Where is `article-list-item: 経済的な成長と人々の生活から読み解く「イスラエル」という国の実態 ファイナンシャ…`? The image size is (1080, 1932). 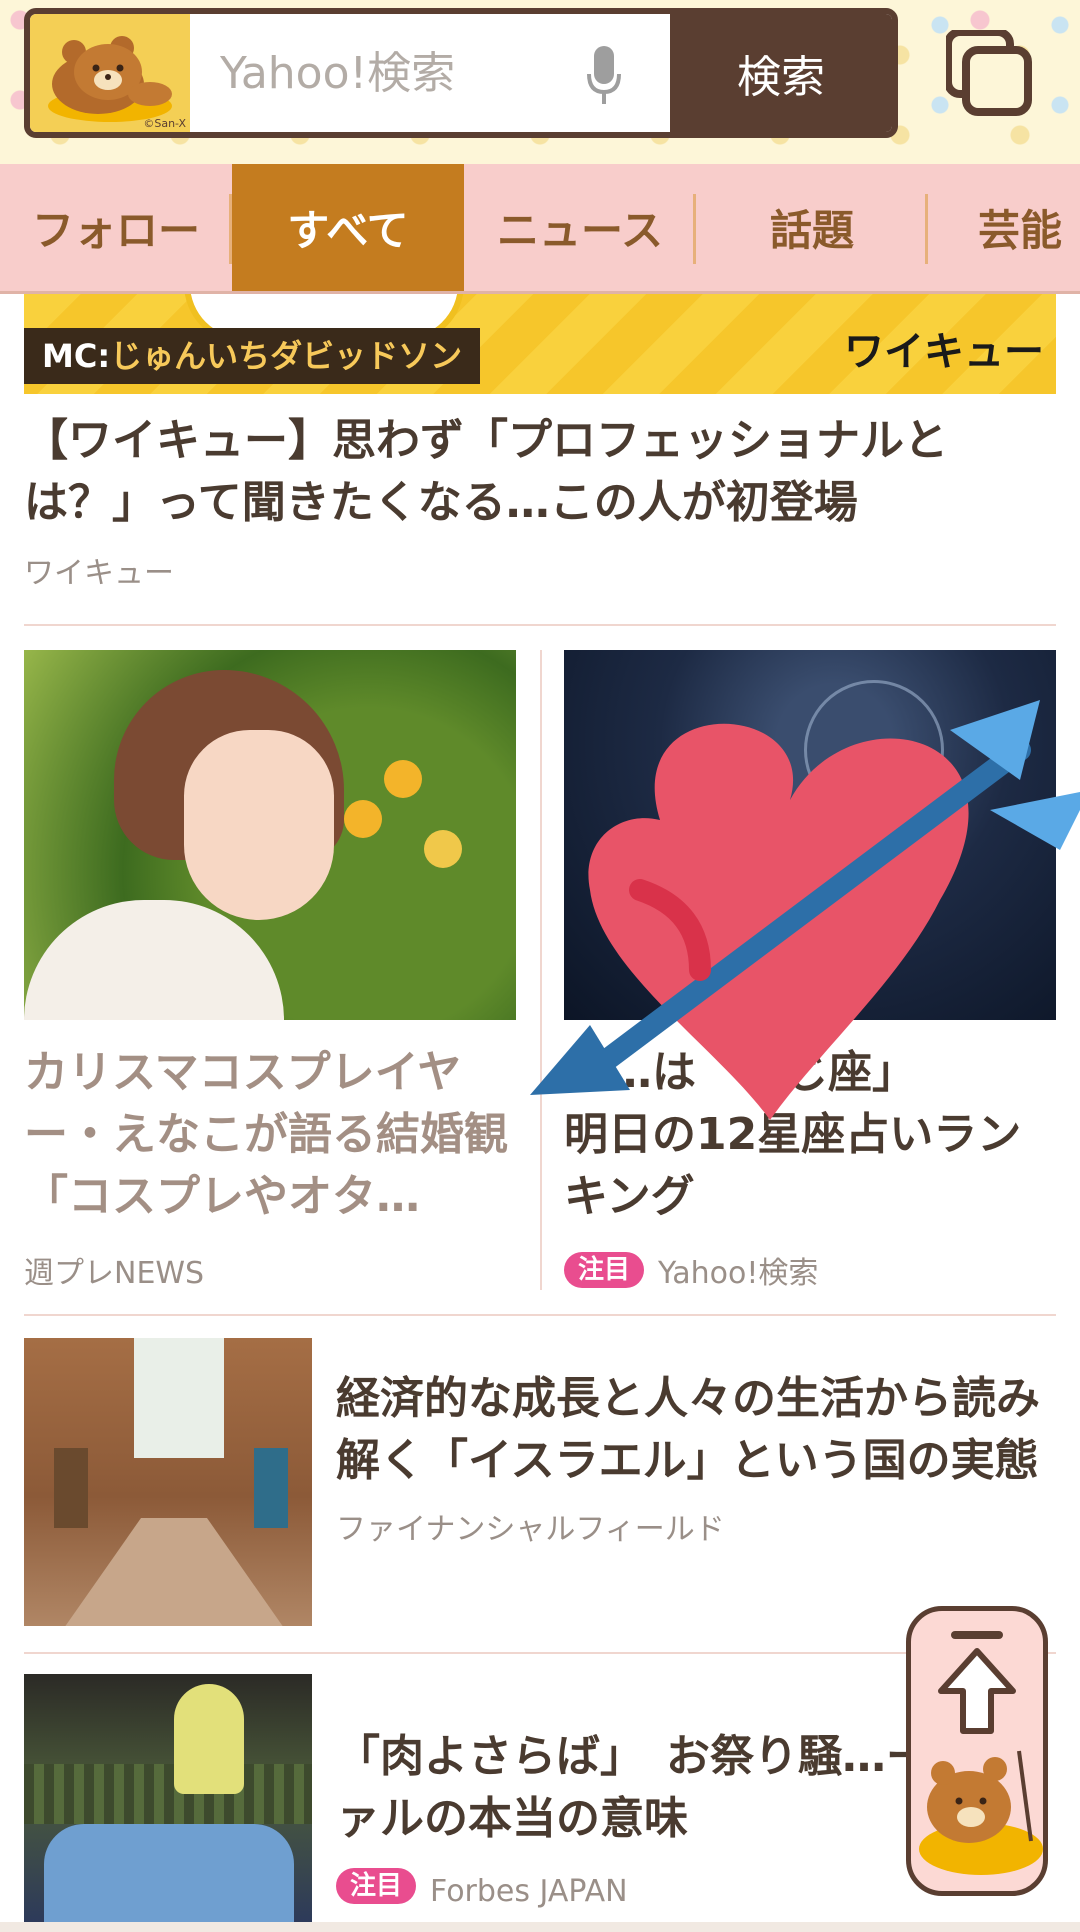 article-list-item: 経済的な成長と人々の生活から読み解く「イスラエル」という国の実態 ファイナンシャ… is located at coordinates (540, 1483).